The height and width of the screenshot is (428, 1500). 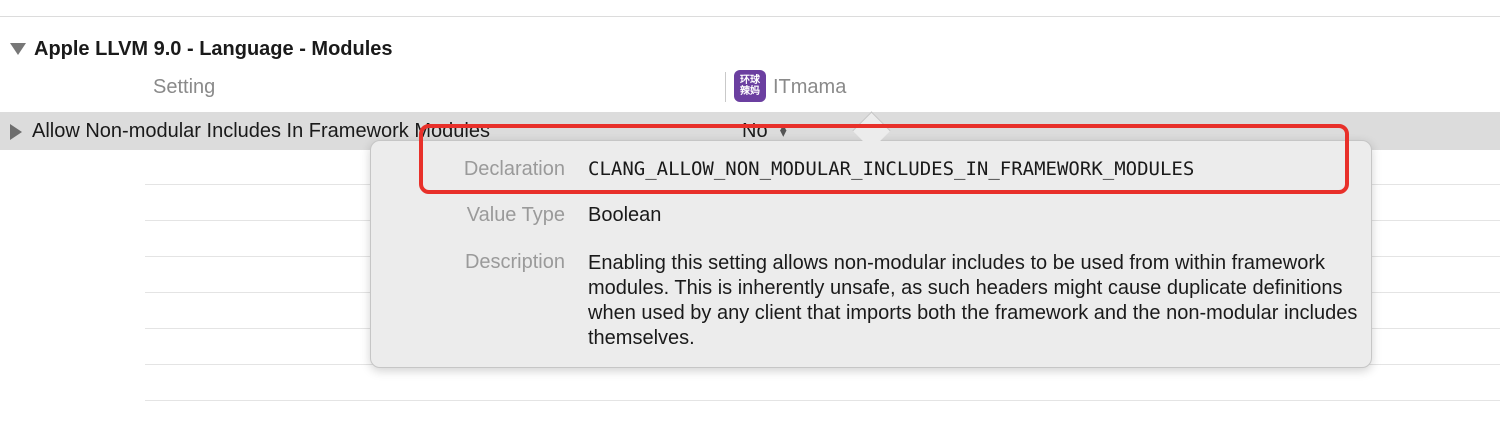 What do you see at coordinates (184, 87) in the screenshot?
I see `column-header-setting: Setting` at bounding box center [184, 87].